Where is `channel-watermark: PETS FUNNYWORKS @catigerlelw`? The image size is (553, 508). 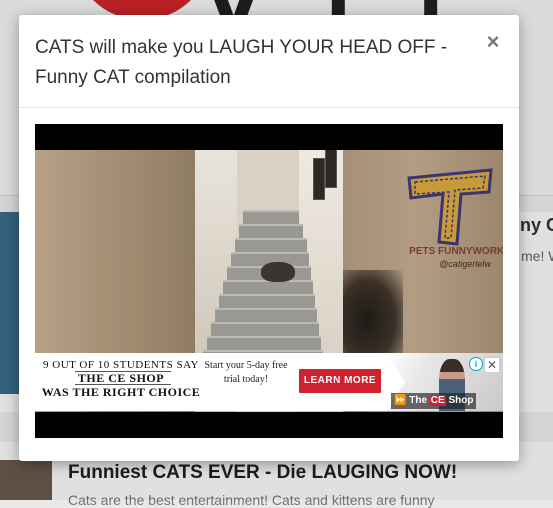 channel-watermark: PETS FUNNYWORKS @catigerlelw is located at coordinates (454, 218).